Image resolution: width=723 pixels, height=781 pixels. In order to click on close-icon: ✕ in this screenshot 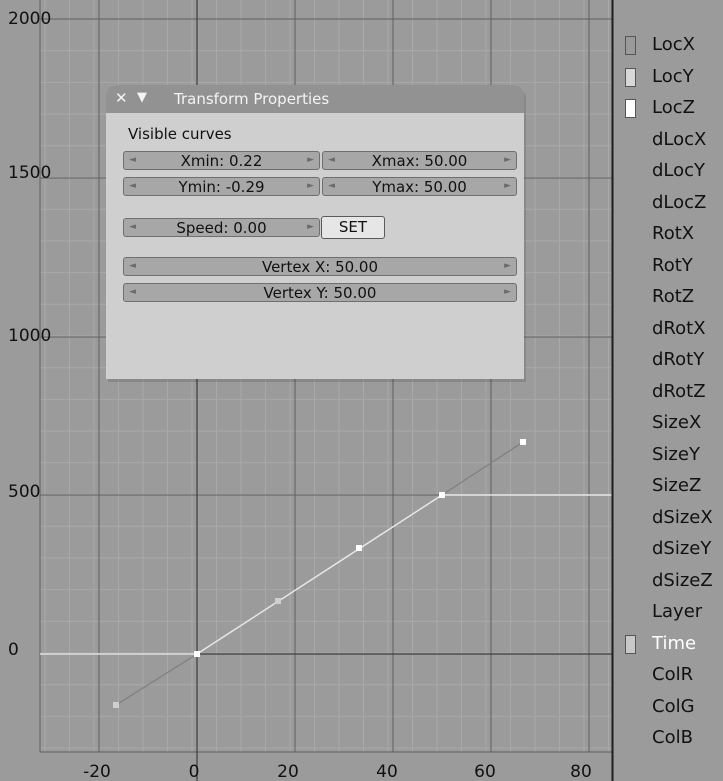, I will do `click(121, 98)`.